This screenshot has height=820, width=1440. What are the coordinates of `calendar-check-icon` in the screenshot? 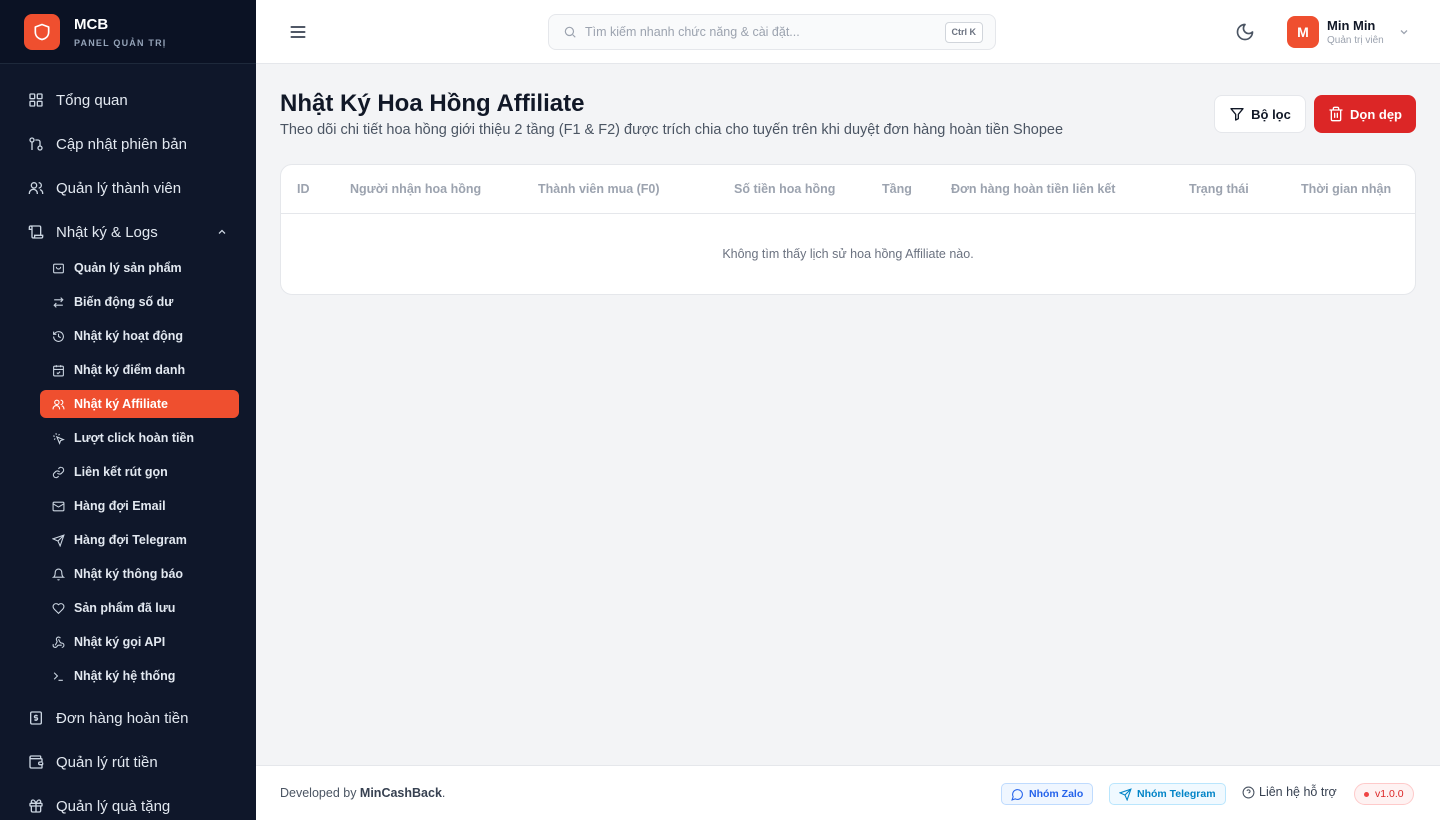 It's located at (58, 370).